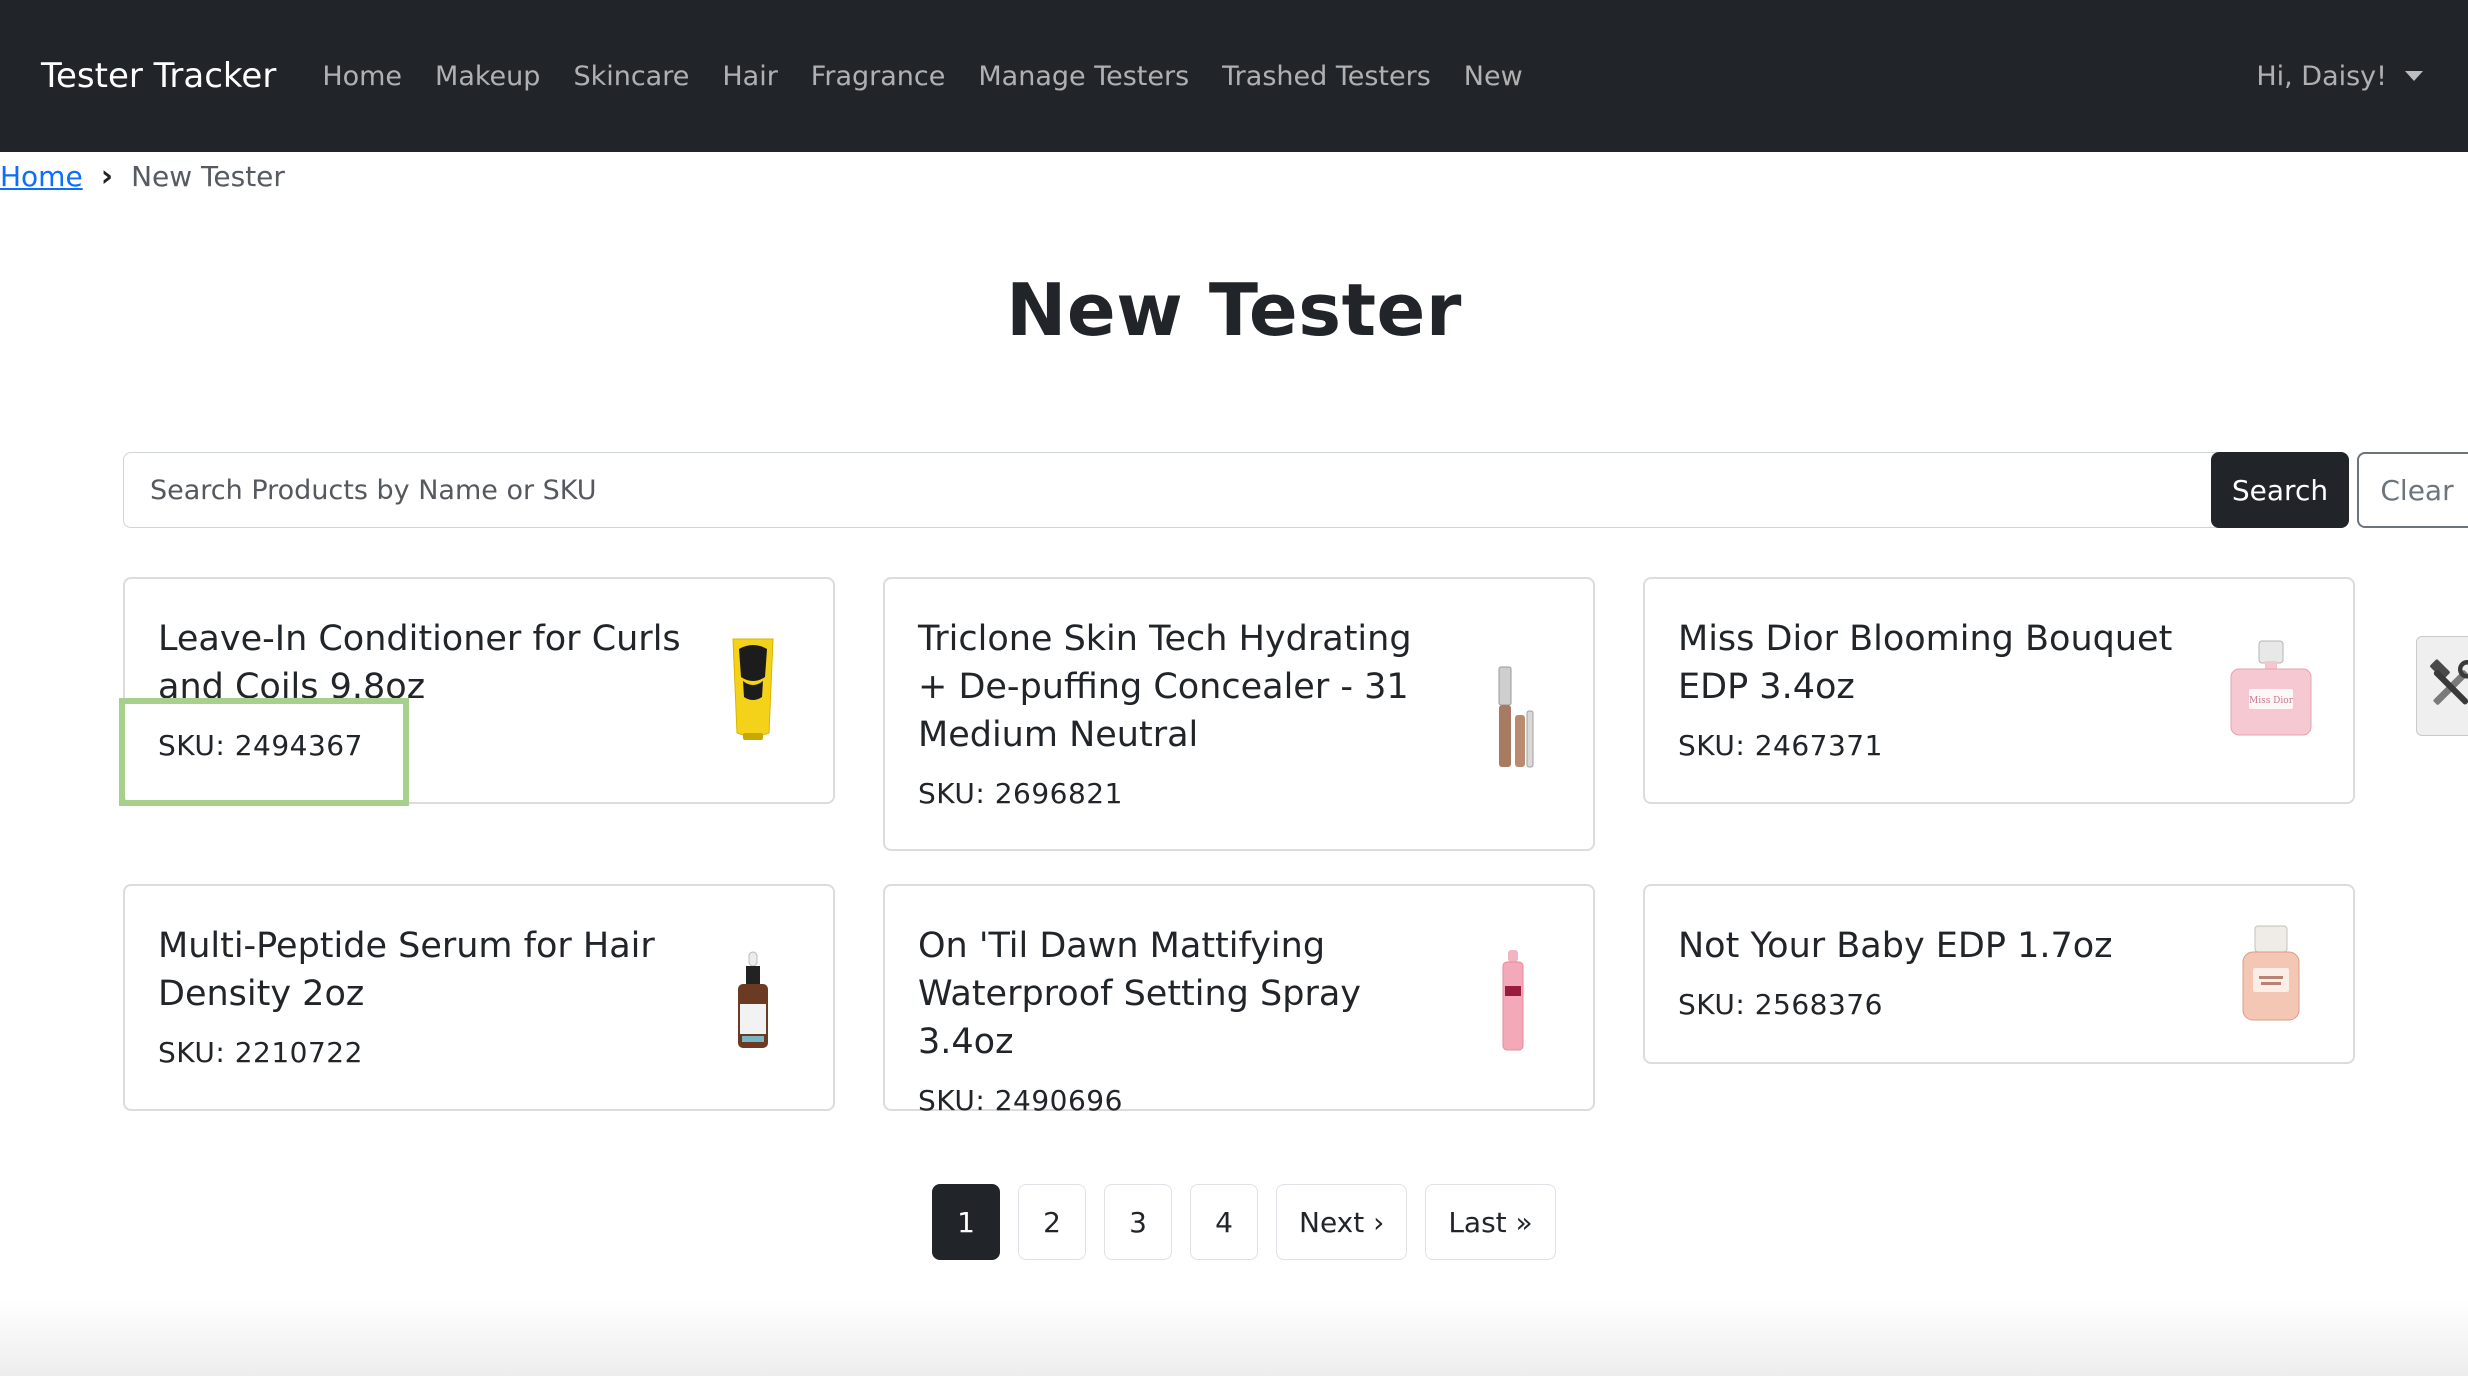 This screenshot has width=2468, height=1376. I want to click on nav-link-hair: Hair, so click(749, 76).